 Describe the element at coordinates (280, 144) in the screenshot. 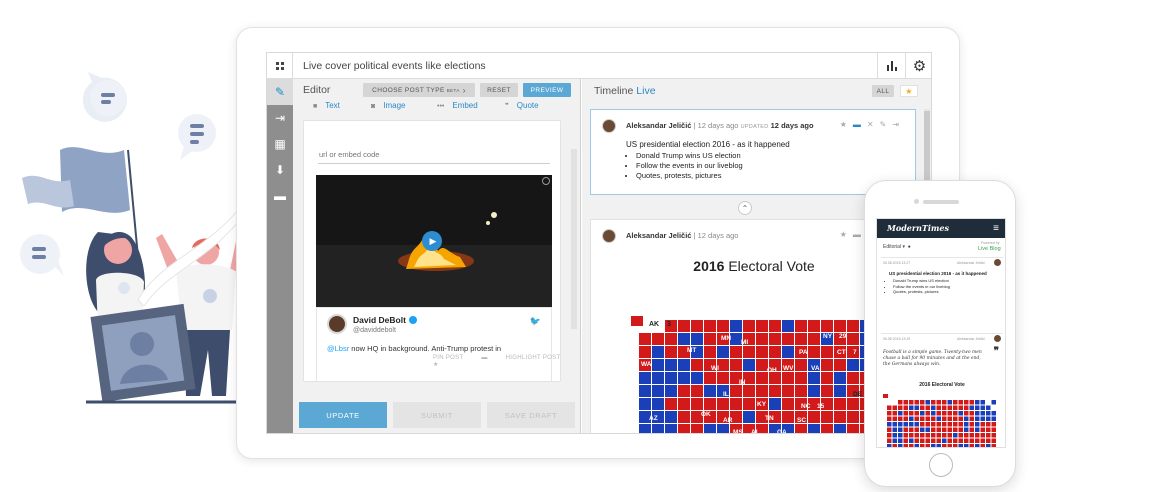

I see `layout-tool-button: ▦` at that location.